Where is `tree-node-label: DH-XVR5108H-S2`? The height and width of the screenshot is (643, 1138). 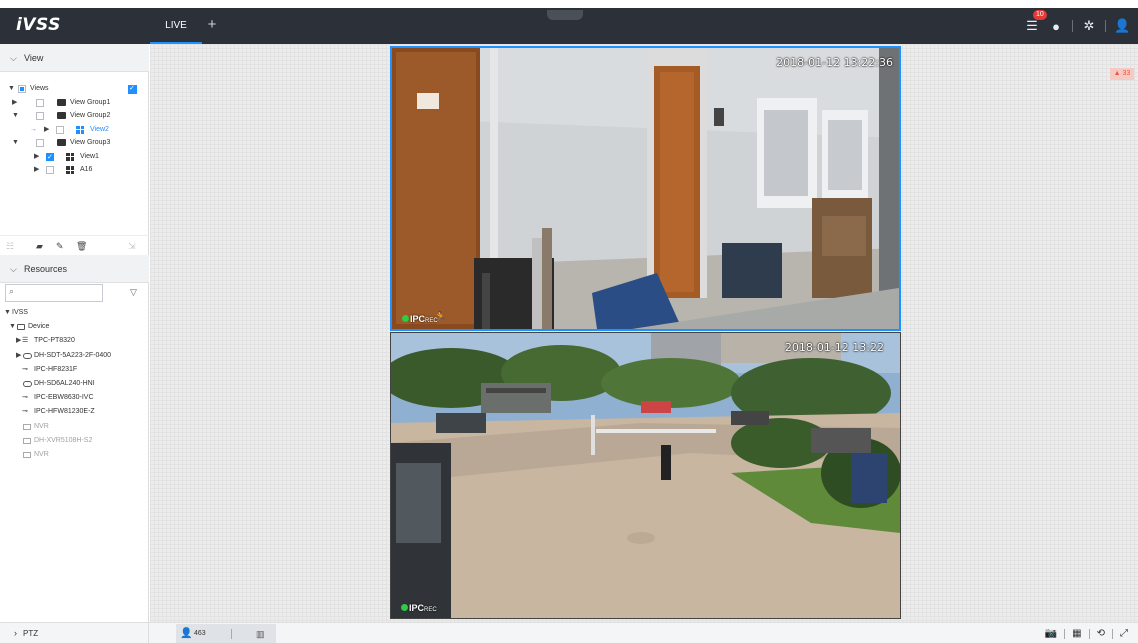 tree-node-label: DH-XVR5108H-S2 is located at coordinates (63, 440).